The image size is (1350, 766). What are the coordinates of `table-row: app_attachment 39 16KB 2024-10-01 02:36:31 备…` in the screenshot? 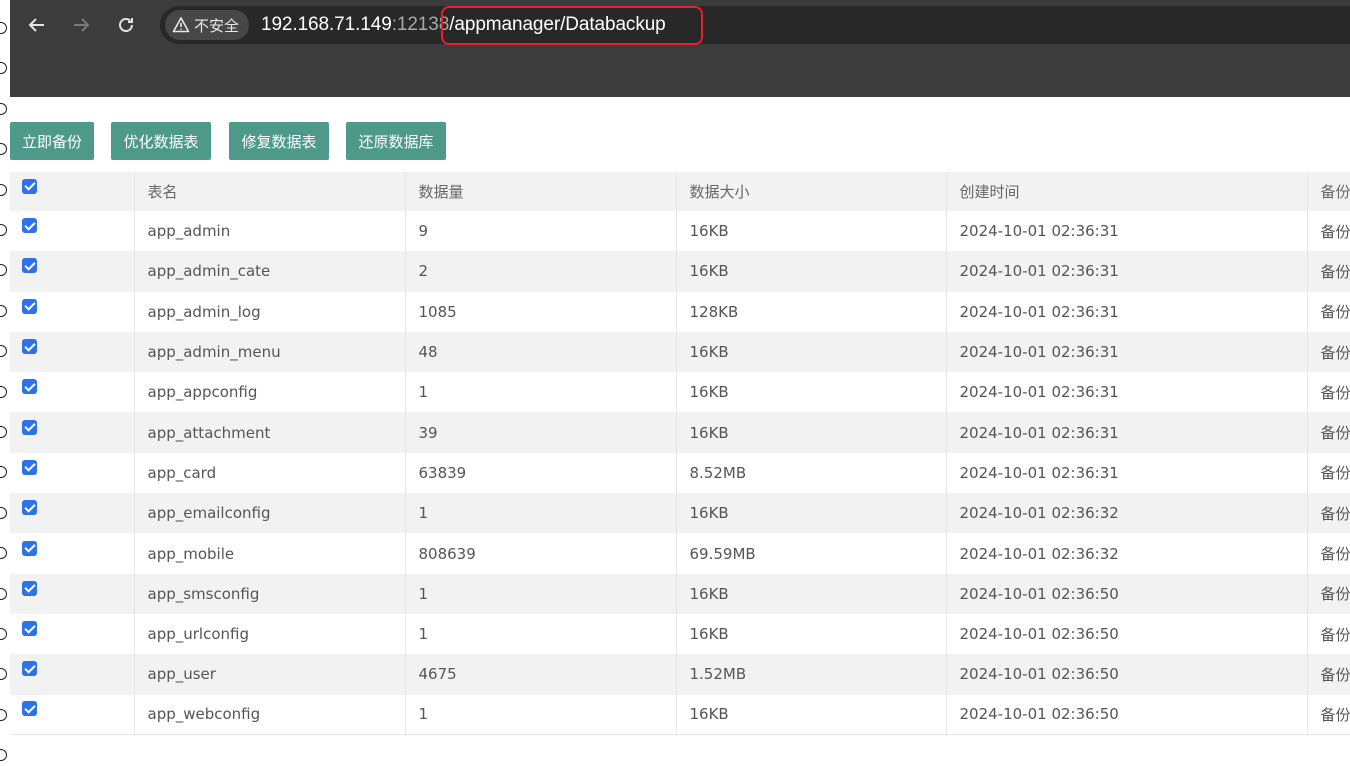 It's located at (680, 432).